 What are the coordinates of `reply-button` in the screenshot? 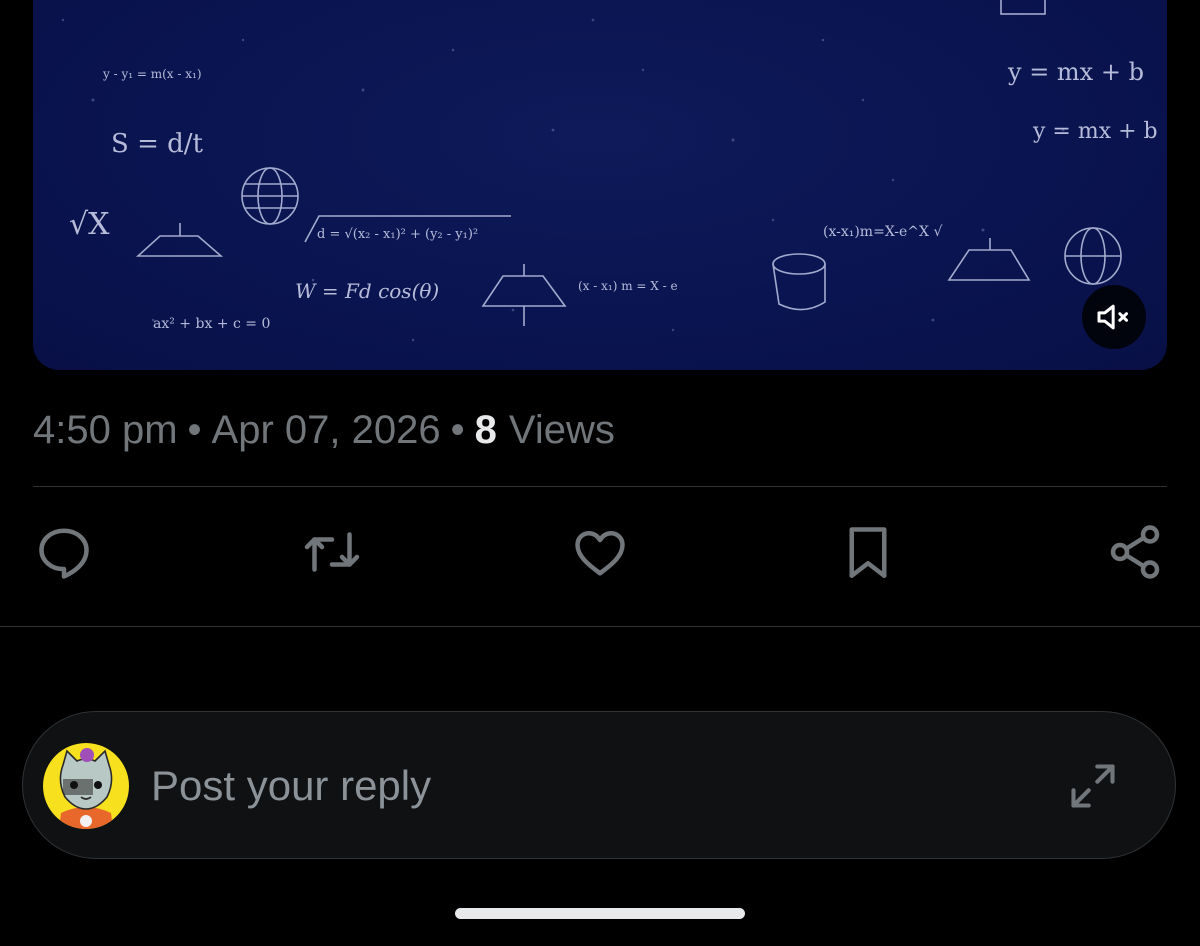 It's located at (64, 552).